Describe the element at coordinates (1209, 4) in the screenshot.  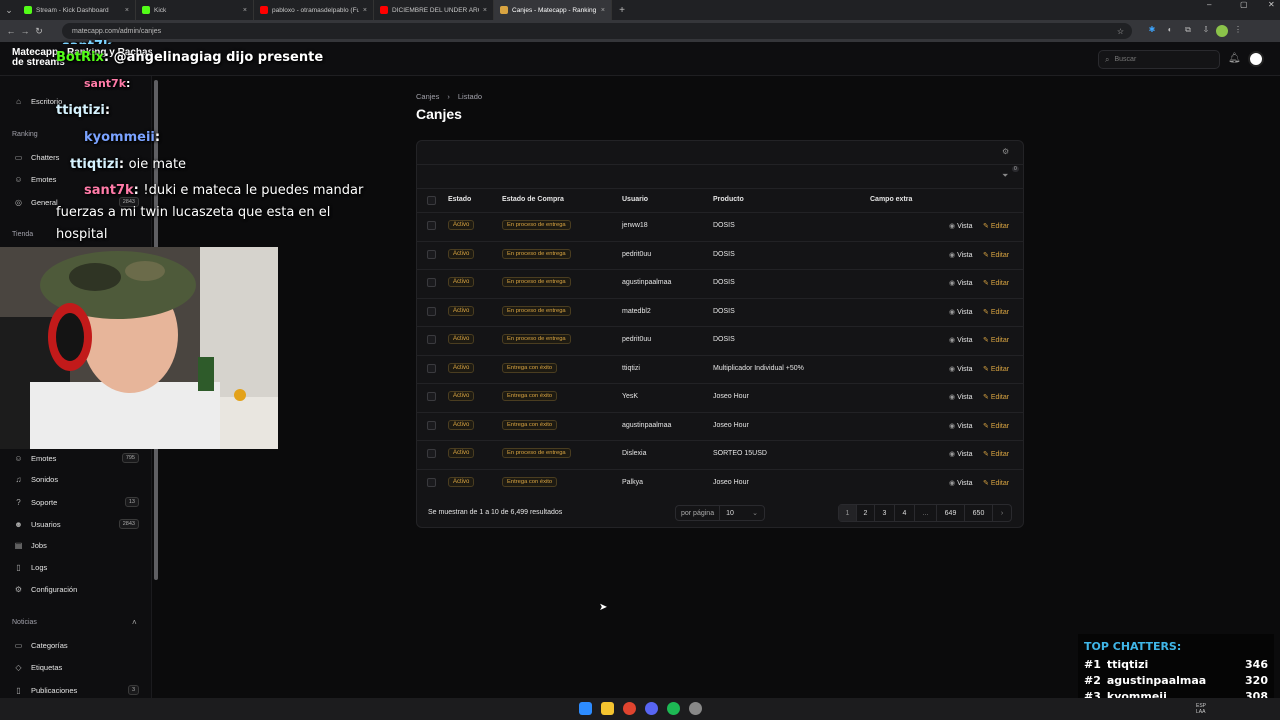
I see `minimize-icon: –` at that location.